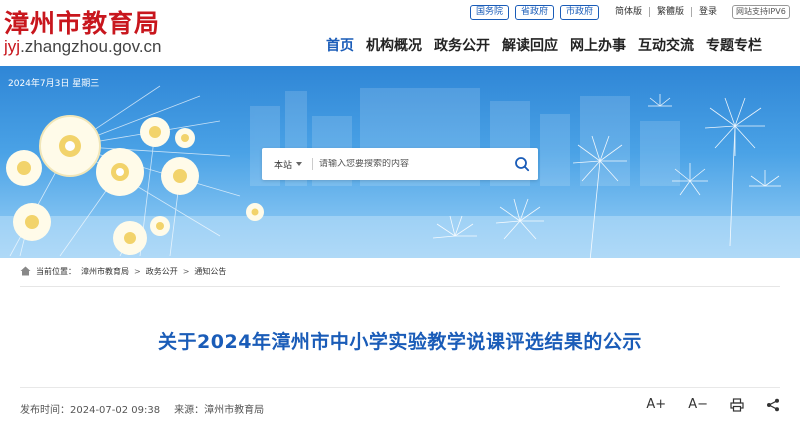 This screenshot has height=436, width=800. I want to click on nav-item-home: 首页, so click(340, 46).